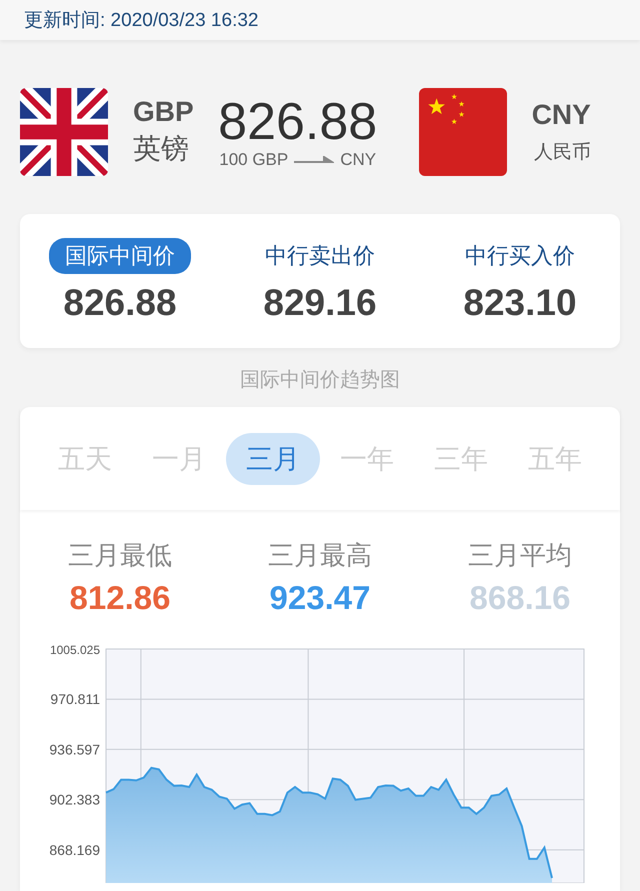  Describe the element at coordinates (298, 122) in the screenshot. I see `exchange-rate: 826.88` at that location.